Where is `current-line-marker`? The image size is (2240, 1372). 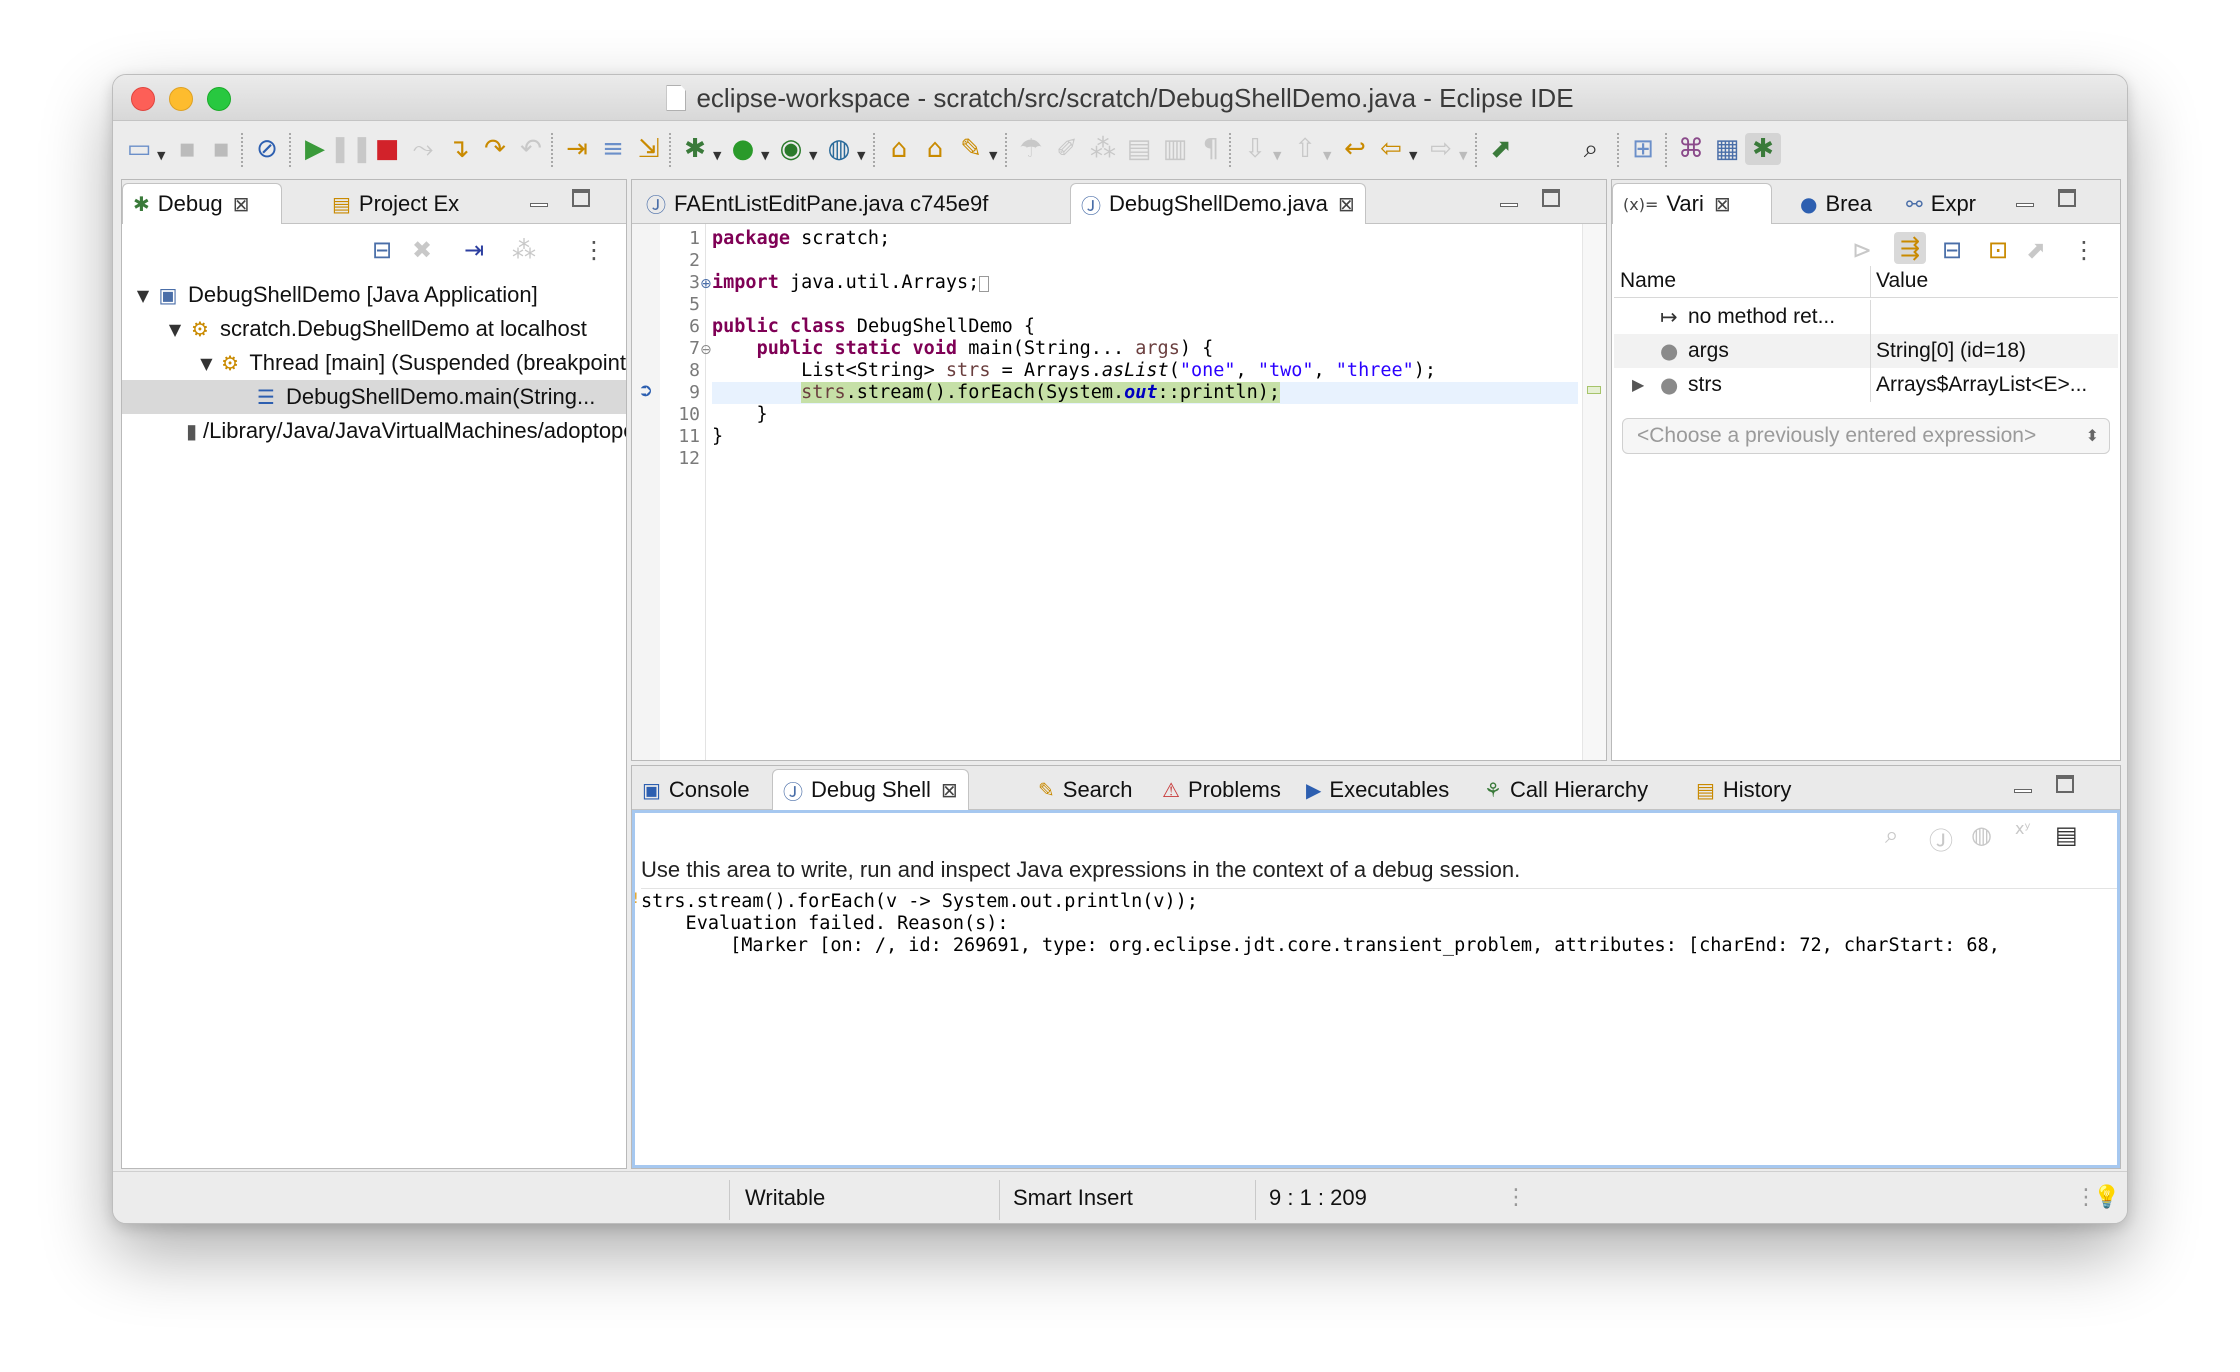
current-line-marker is located at coordinates (1594, 390).